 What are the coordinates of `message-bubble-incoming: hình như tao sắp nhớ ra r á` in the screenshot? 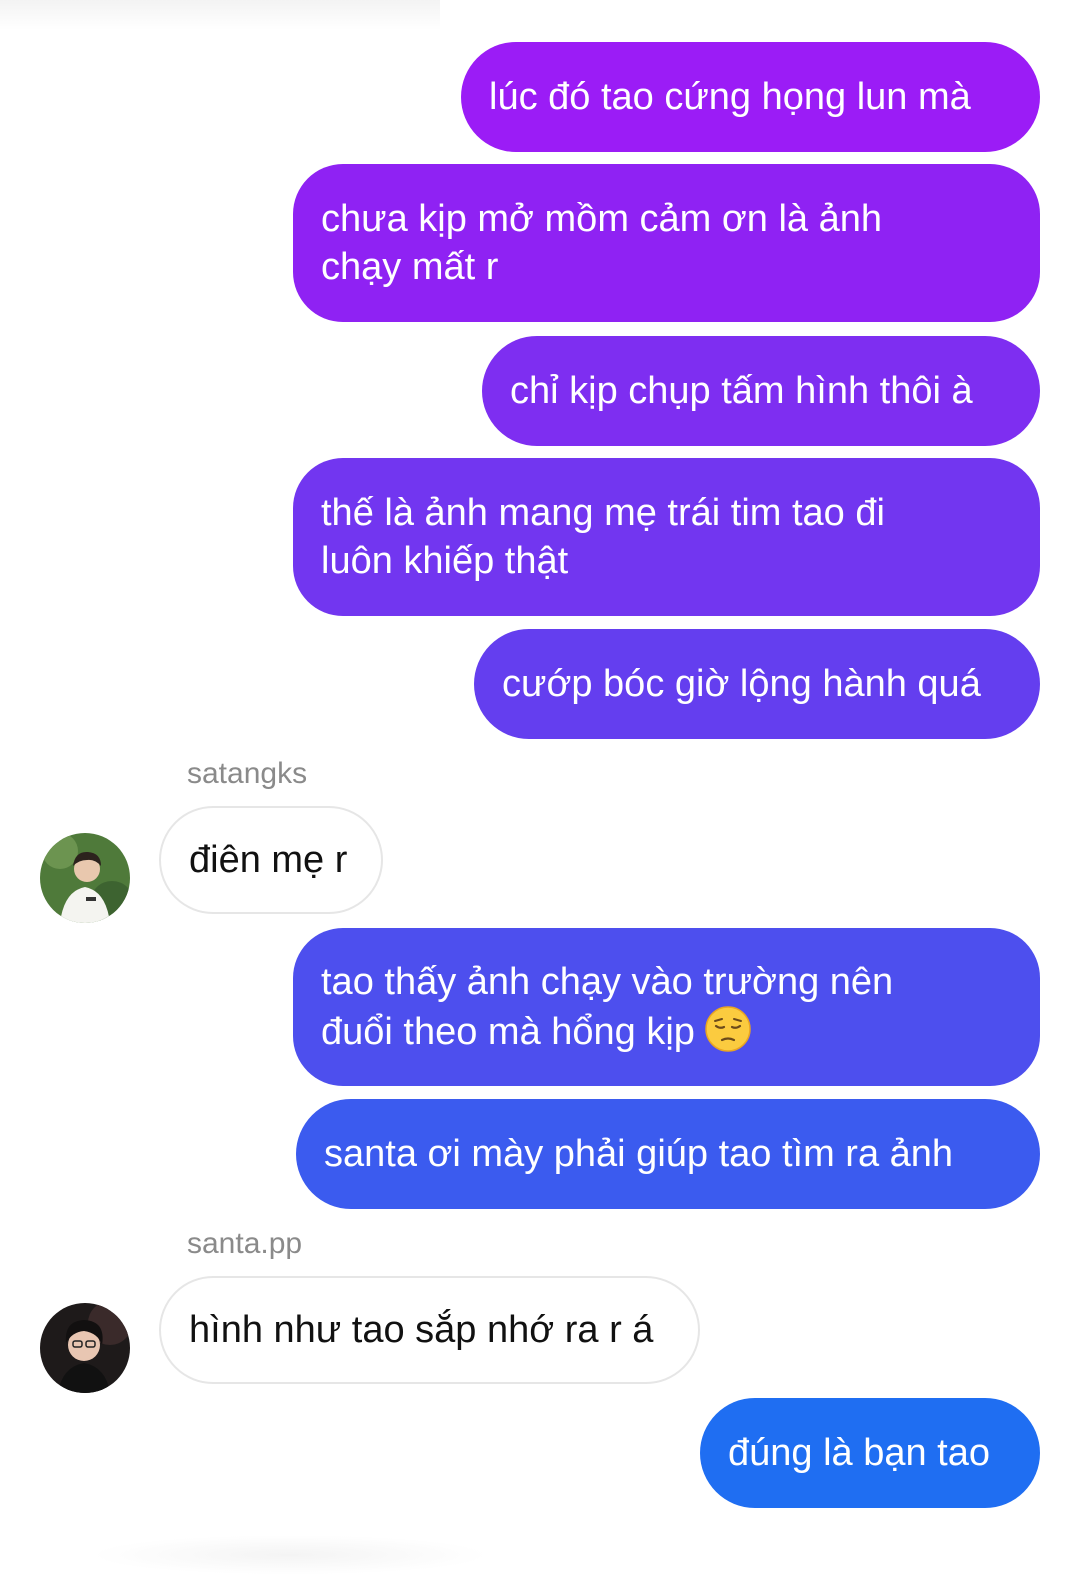 It's located at (429, 1330).